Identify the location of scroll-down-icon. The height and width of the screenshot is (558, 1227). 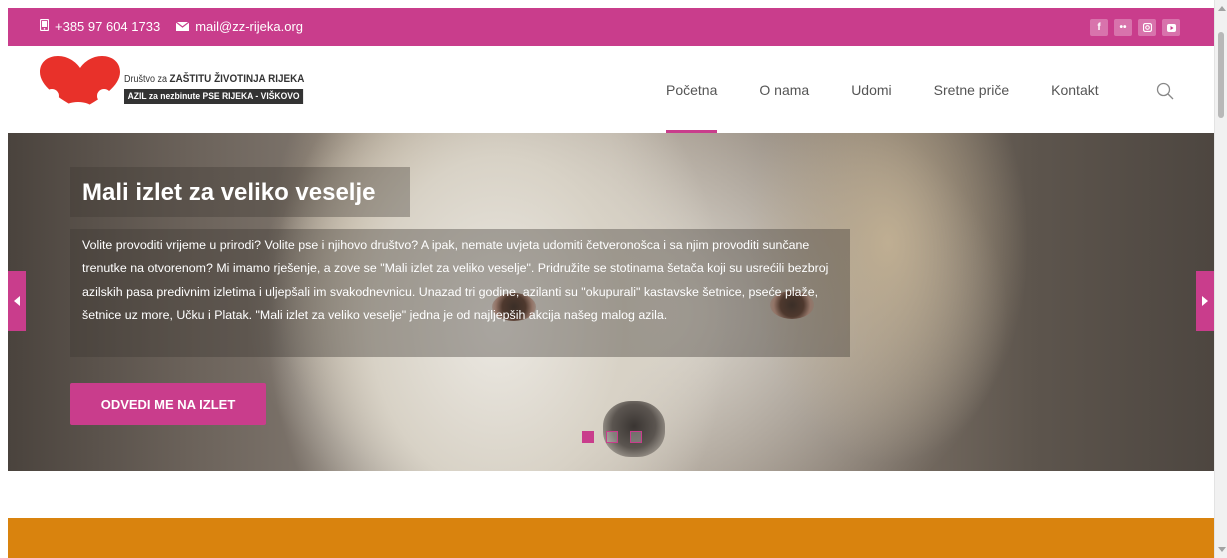
(1222, 549).